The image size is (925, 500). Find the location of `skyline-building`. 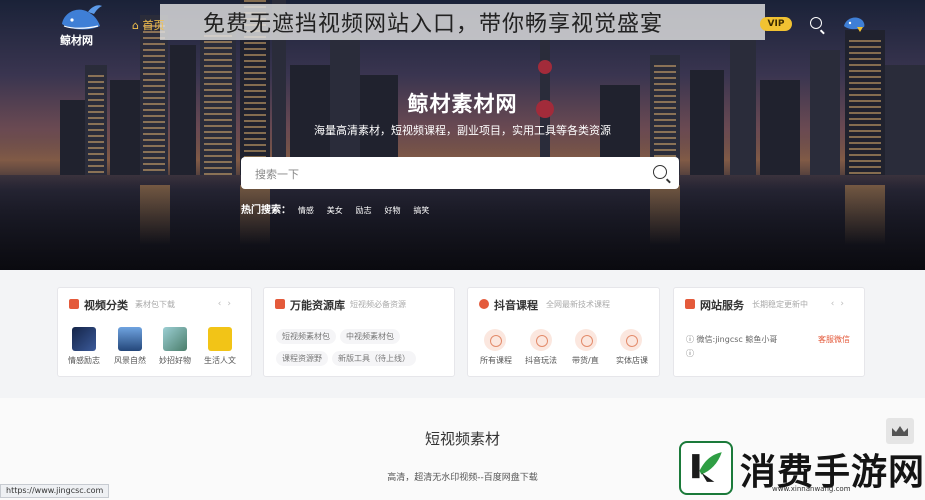

skyline-building is located at coordinates (905, 120).